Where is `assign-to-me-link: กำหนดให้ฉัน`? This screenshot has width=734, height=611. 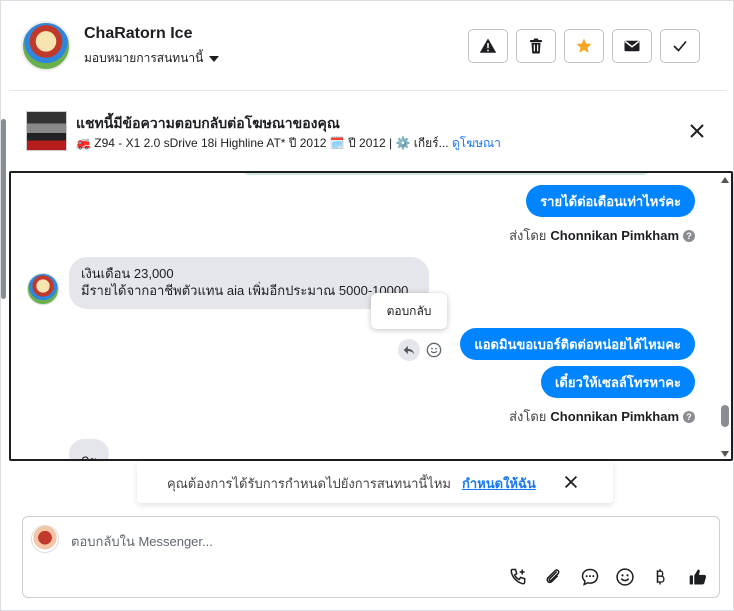
assign-to-me-link: กำหนดให้ฉัน is located at coordinates (499, 483).